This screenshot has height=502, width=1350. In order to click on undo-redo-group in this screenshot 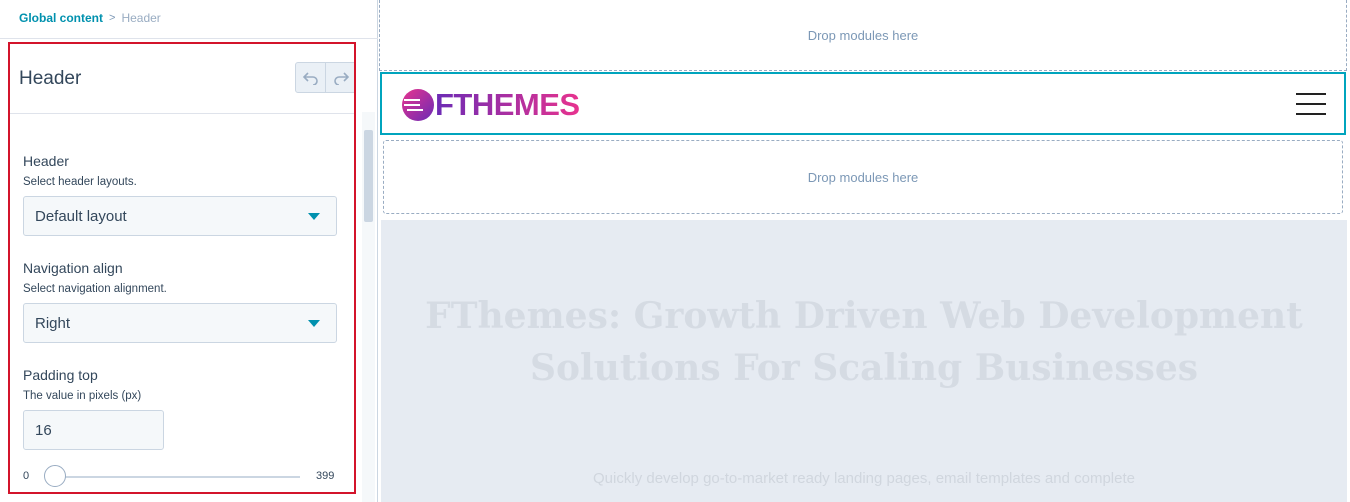, I will do `click(324, 77)`.